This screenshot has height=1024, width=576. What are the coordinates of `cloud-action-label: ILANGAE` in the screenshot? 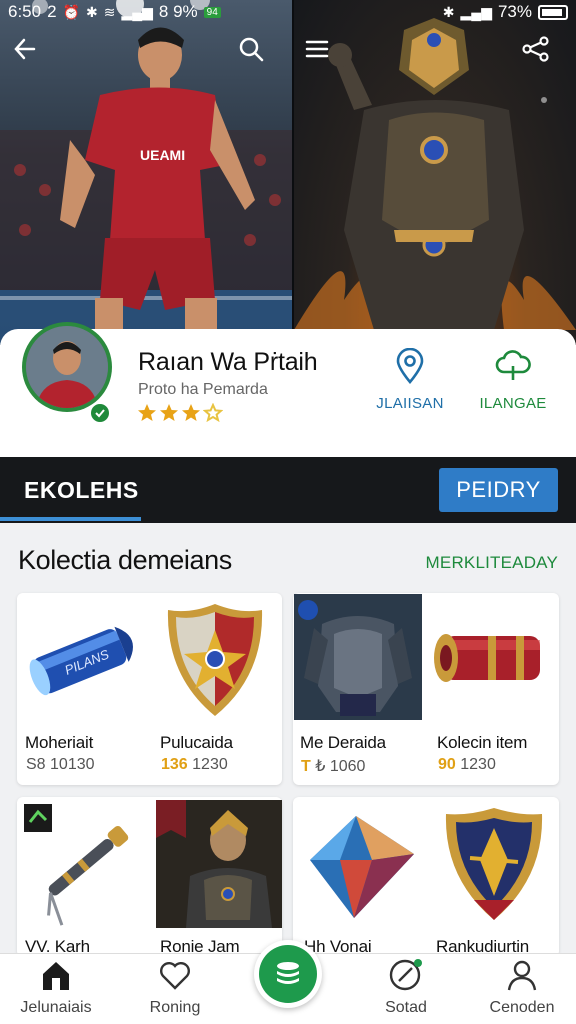 It's located at (513, 403).